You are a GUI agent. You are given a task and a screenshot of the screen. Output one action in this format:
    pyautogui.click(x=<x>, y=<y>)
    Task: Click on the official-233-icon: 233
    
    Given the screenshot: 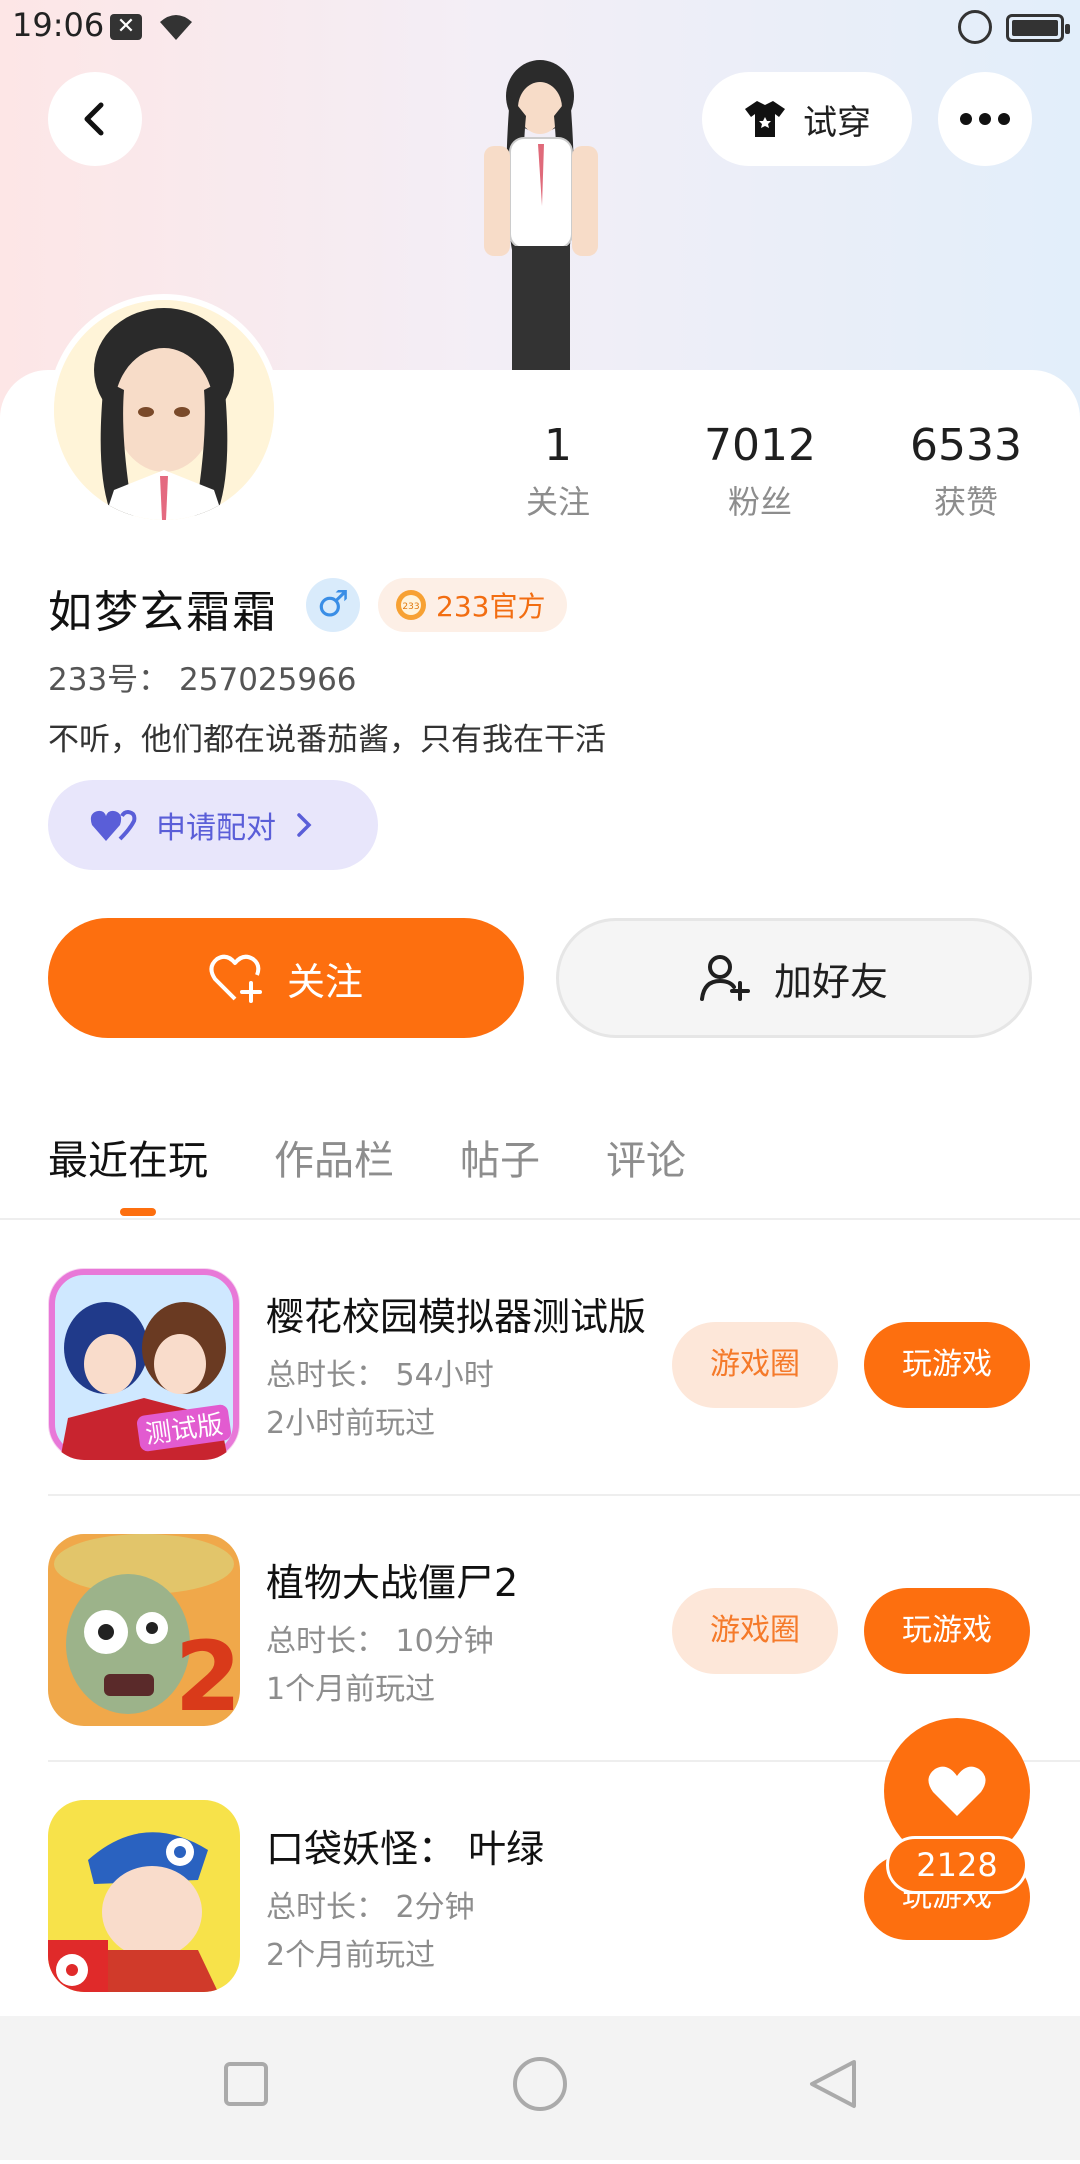 What is the action you would take?
    pyautogui.click(x=411, y=605)
    